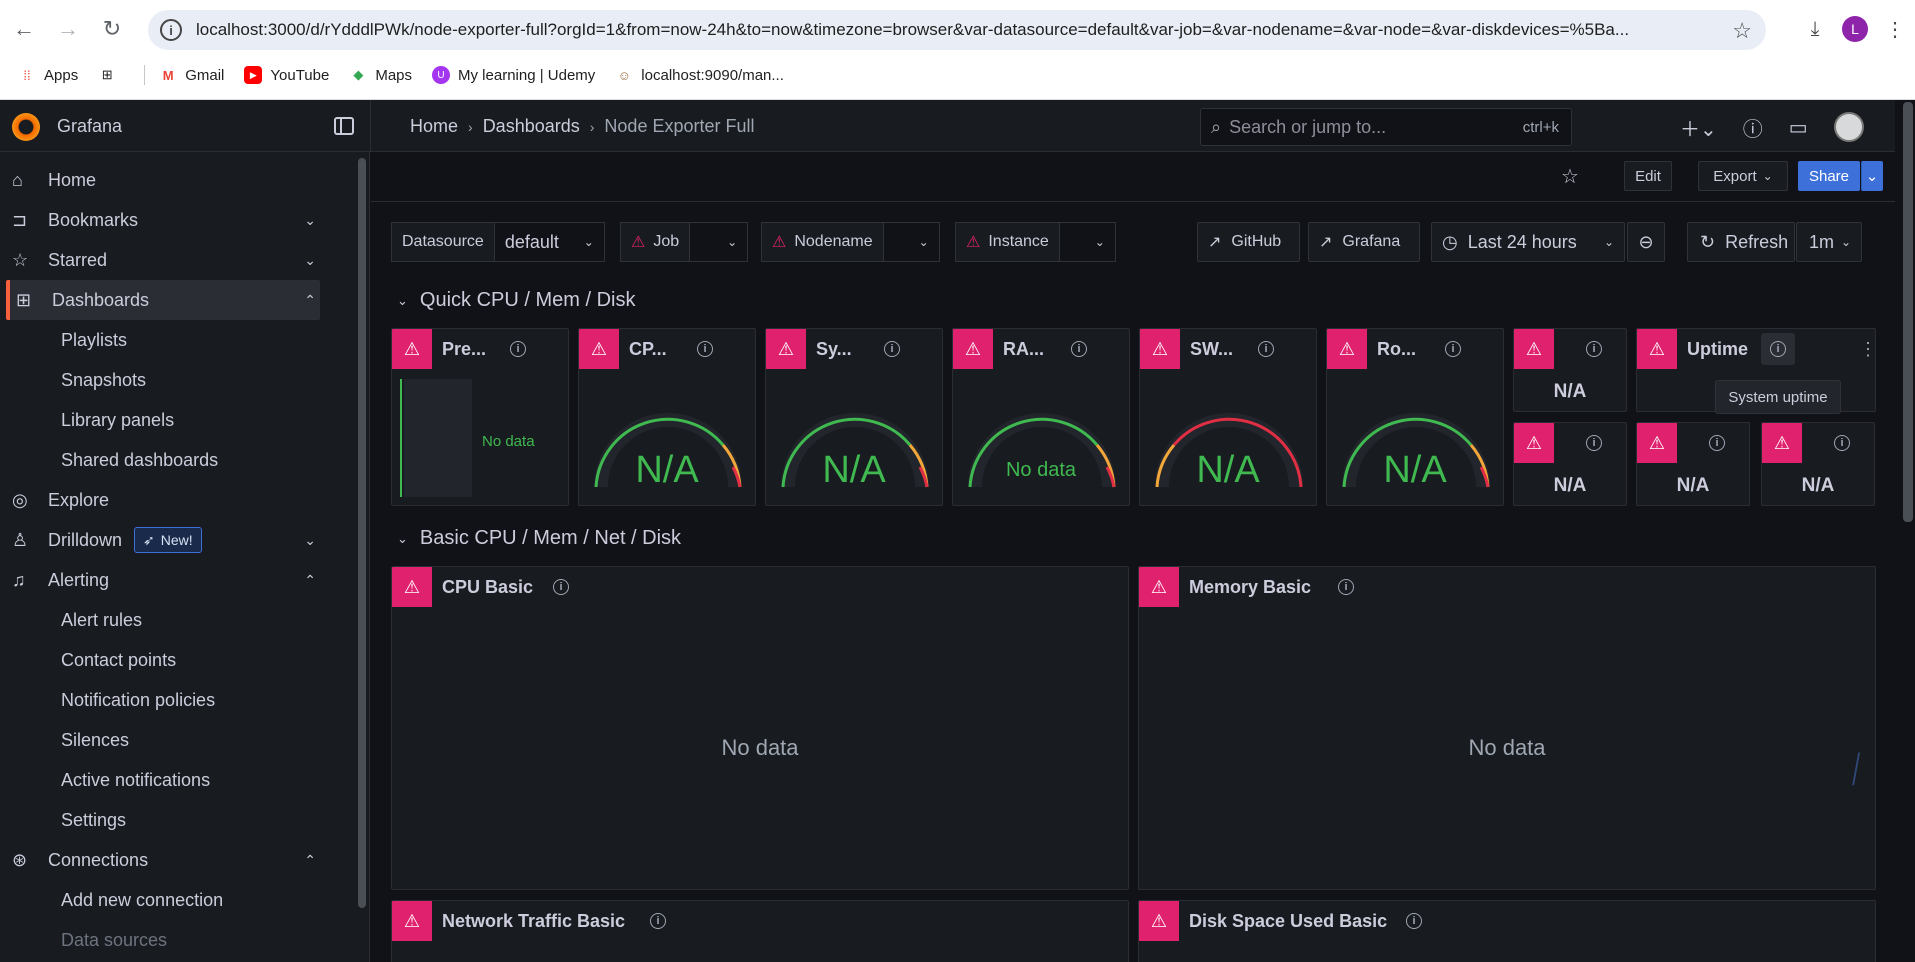 The height and width of the screenshot is (962, 1915). What do you see at coordinates (1908, 312) in the screenshot?
I see `main-scrollbar` at bounding box center [1908, 312].